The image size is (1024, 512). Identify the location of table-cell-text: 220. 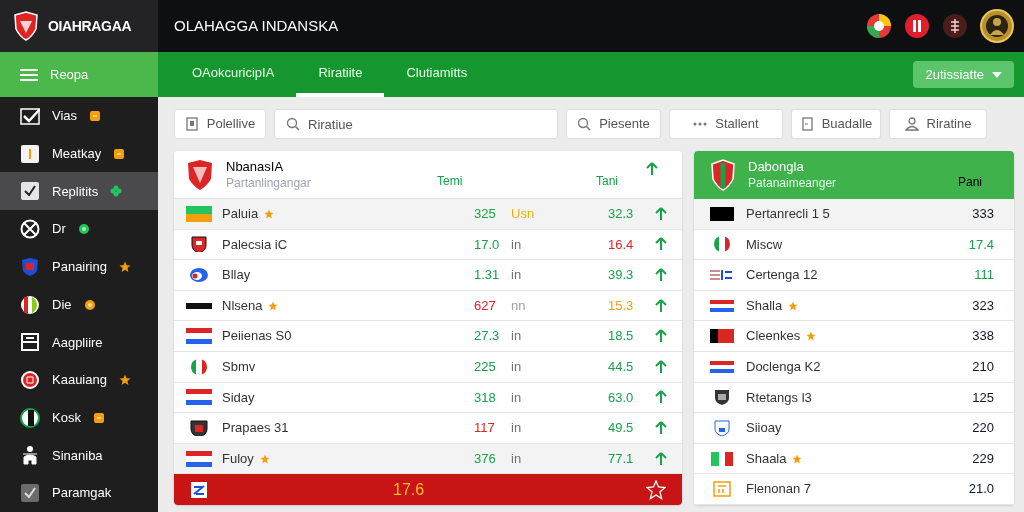
(983, 428).